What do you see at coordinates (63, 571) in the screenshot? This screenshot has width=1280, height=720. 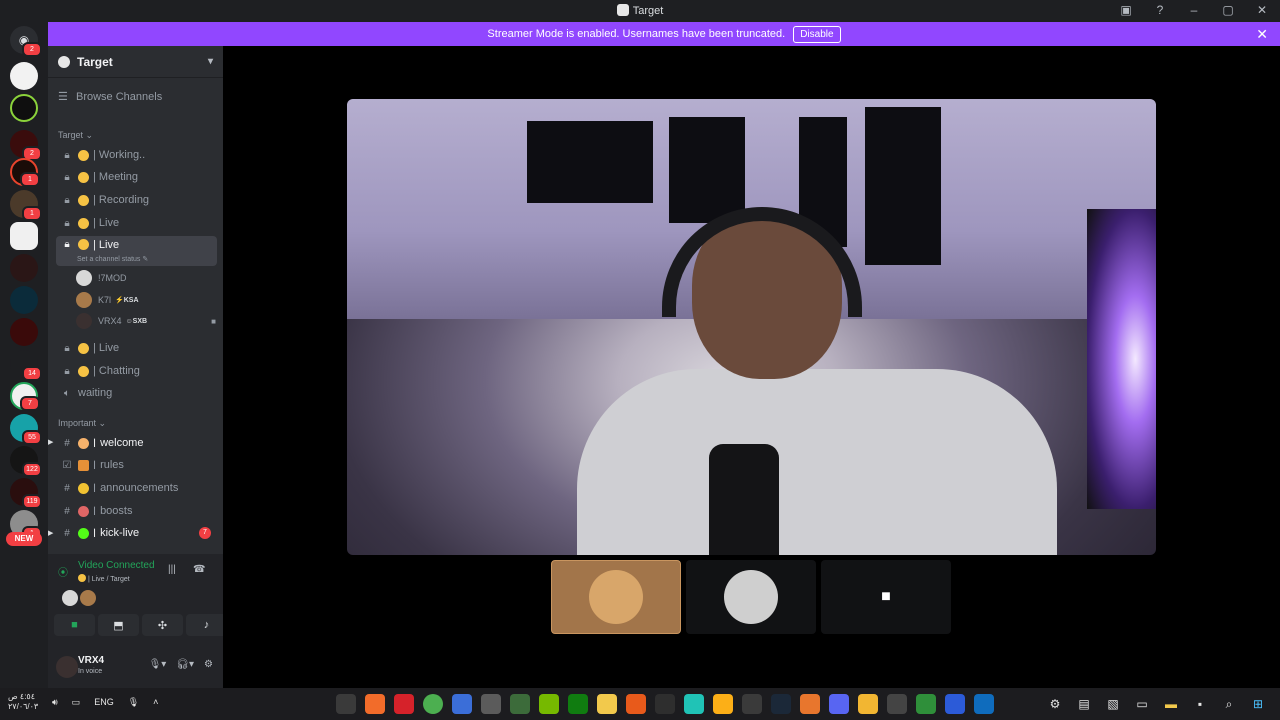 I see `signal-icon: ⦿` at bounding box center [63, 571].